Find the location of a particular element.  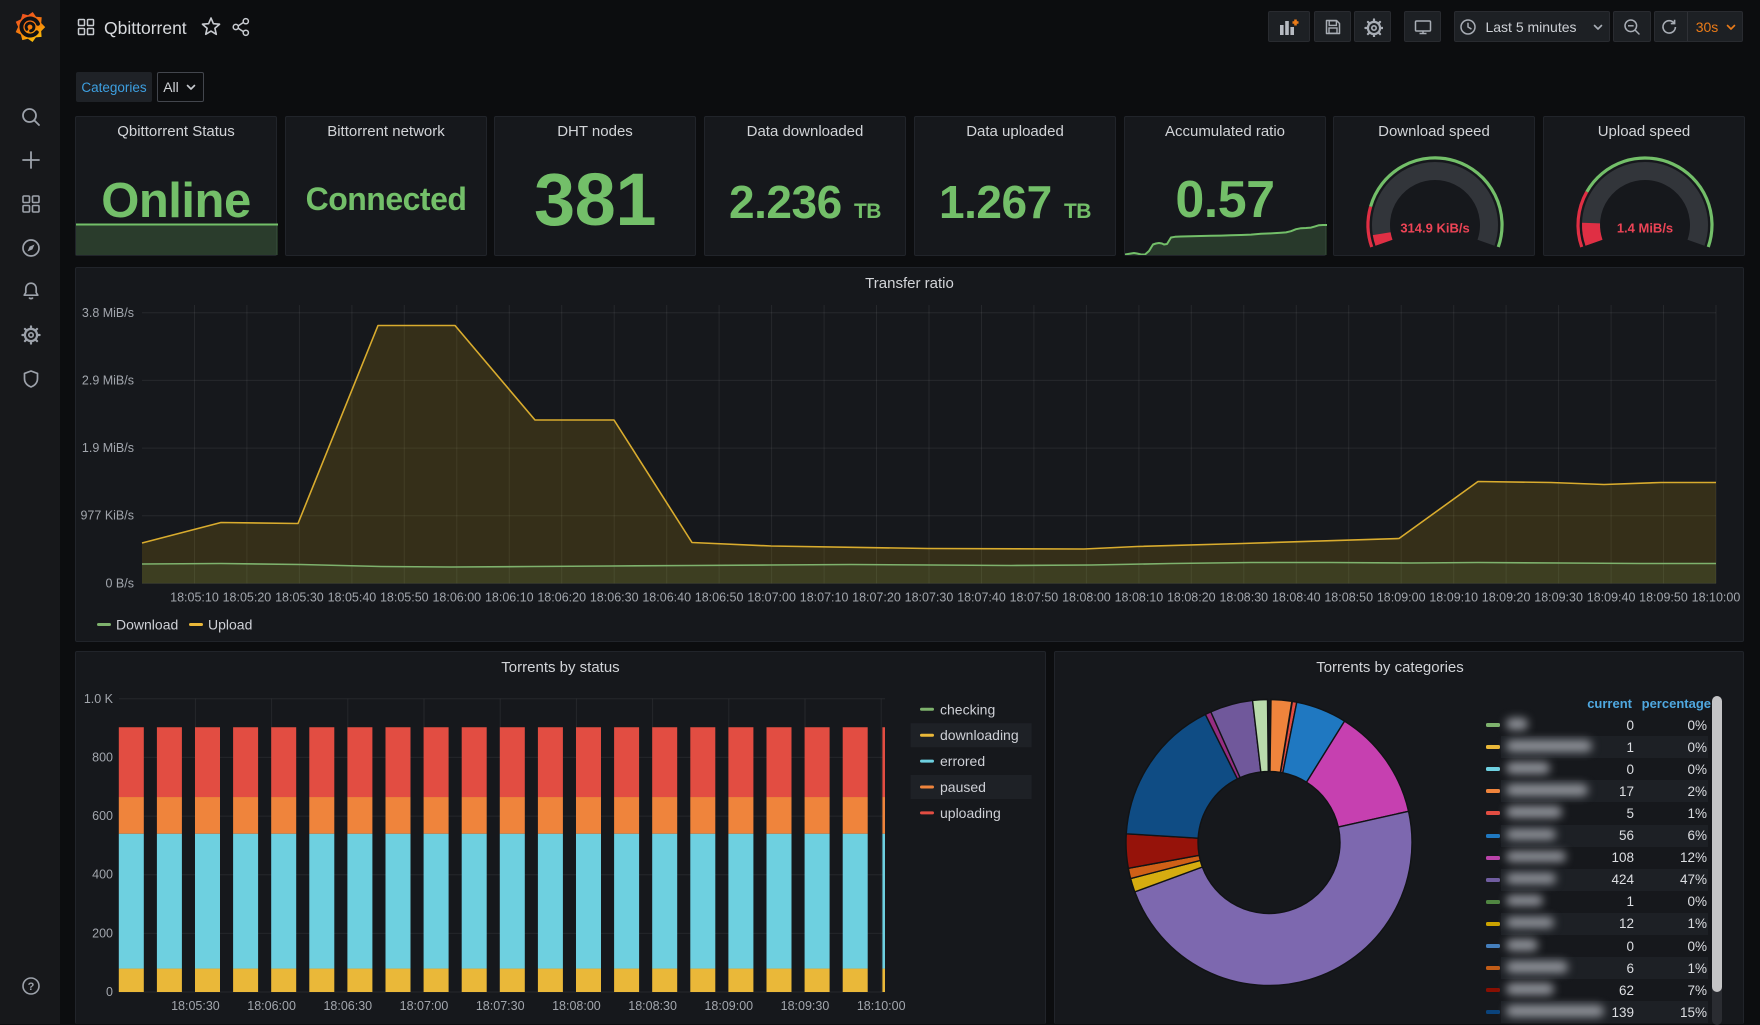

svg-text: 1.0 K is located at coordinates (99, 699).